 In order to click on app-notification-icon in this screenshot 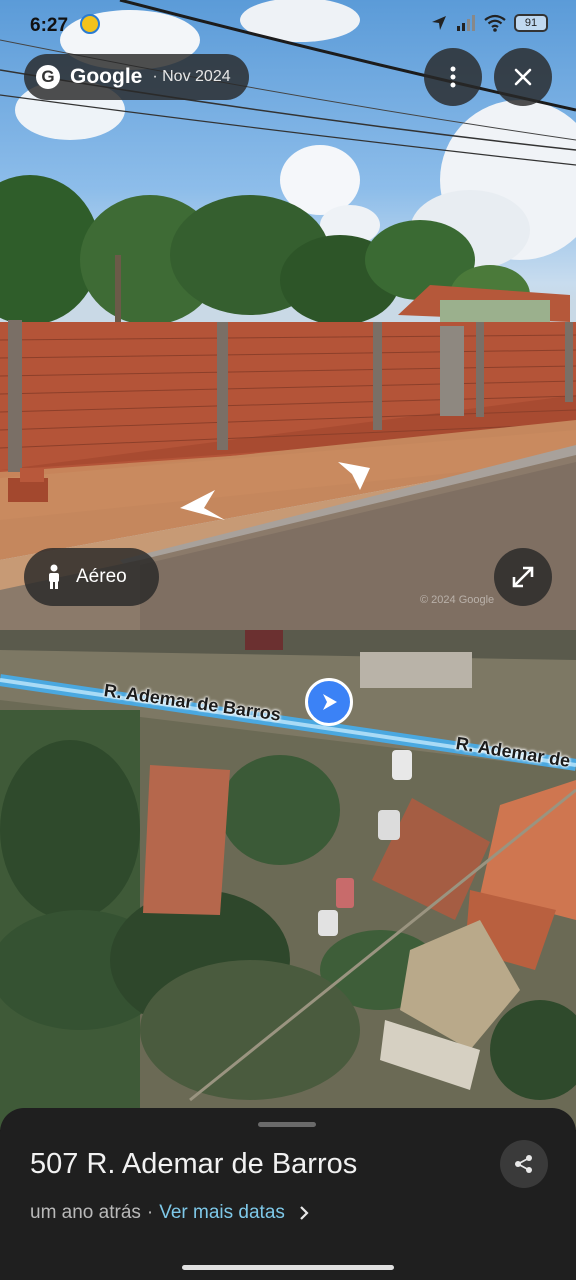, I will do `click(90, 24)`.